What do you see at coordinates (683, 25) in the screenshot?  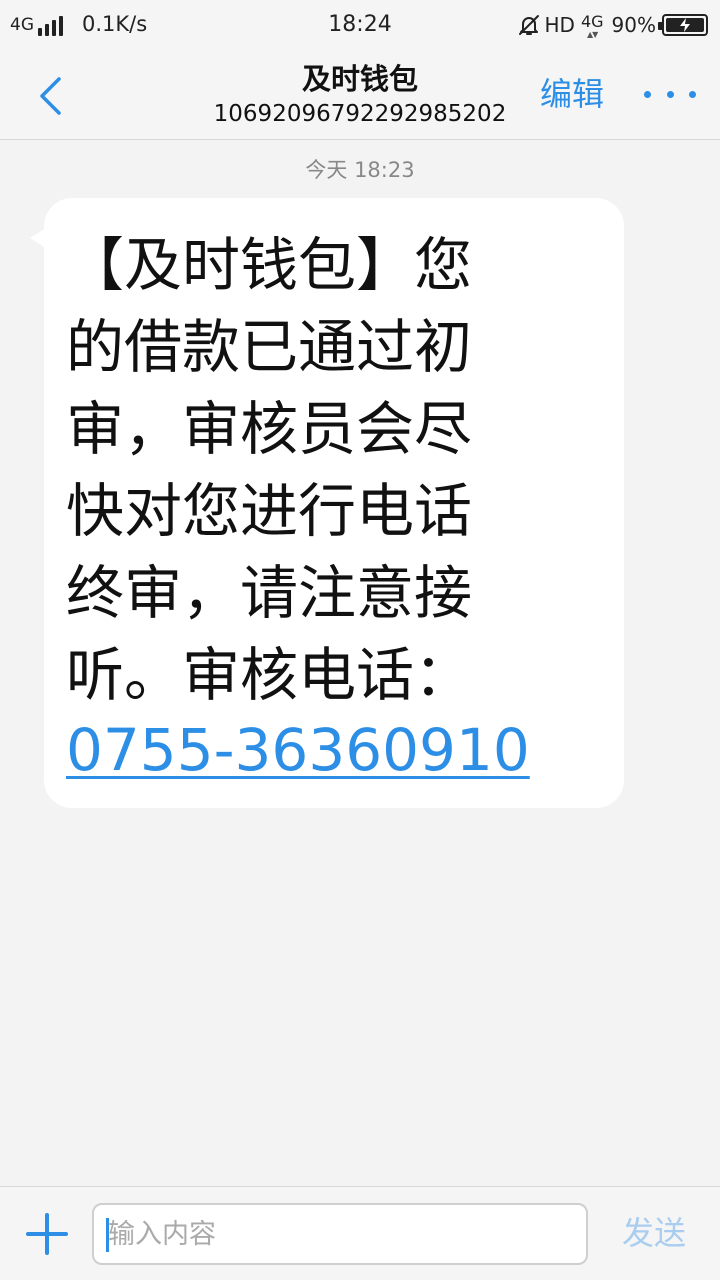 I see `battery-charging-icon` at bounding box center [683, 25].